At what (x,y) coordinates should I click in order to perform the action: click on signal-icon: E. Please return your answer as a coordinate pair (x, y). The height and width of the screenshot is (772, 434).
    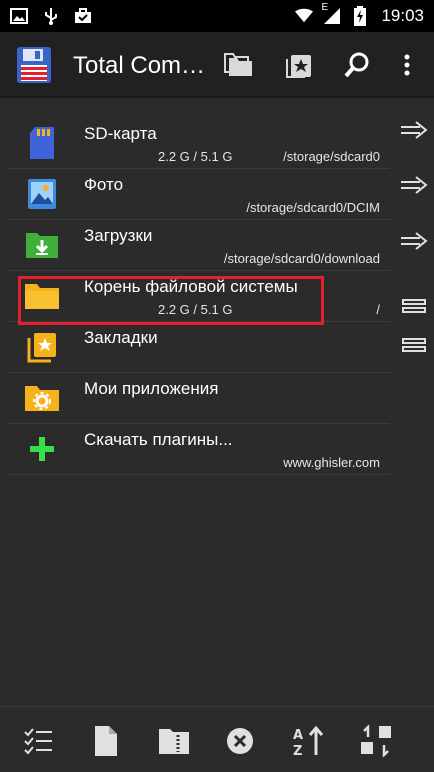
    Looking at the image, I should click on (331, 13).